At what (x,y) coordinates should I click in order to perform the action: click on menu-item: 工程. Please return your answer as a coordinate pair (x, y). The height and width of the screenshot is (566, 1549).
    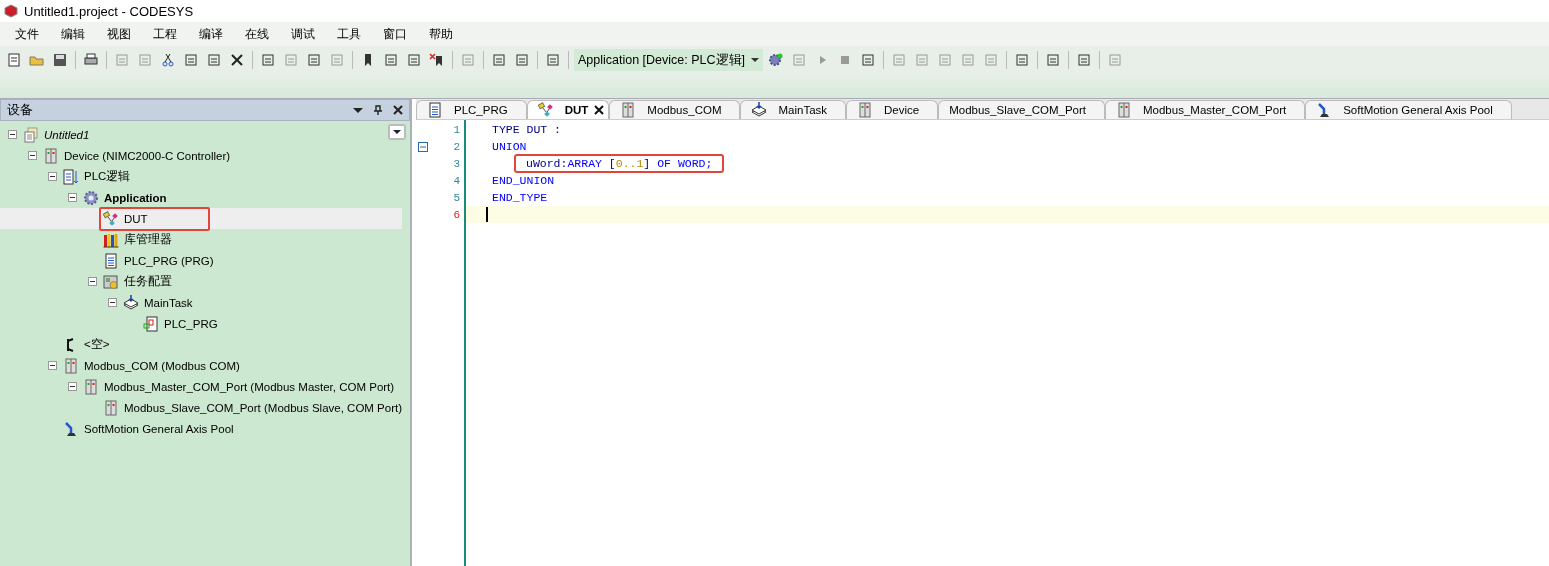
    Looking at the image, I should click on (165, 34).